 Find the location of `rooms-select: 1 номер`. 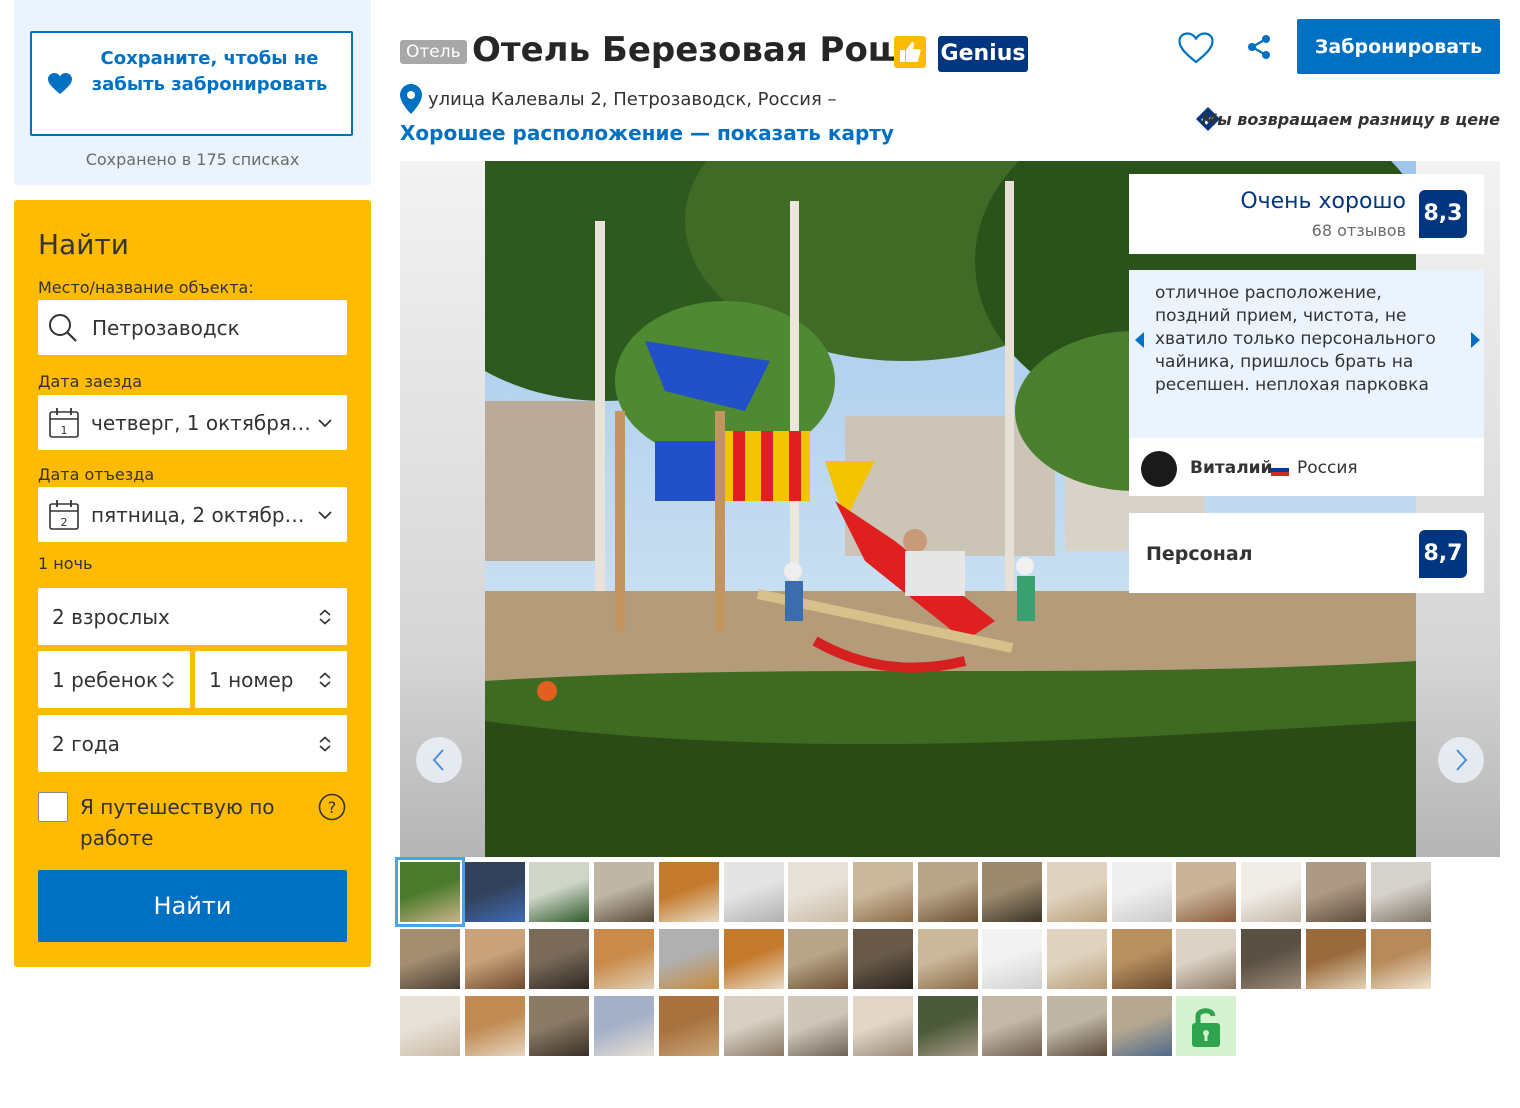

rooms-select: 1 номер is located at coordinates (271, 679).